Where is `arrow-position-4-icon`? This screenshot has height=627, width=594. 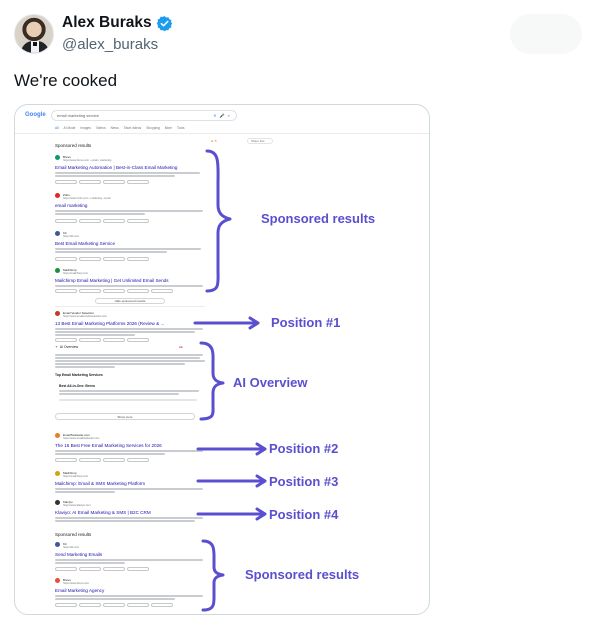 arrow-position-4-icon is located at coordinates (231, 514).